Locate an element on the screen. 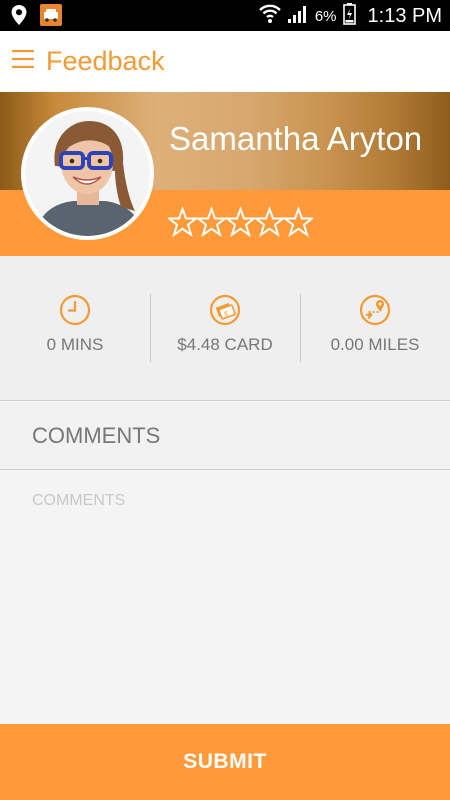 The image size is (450, 800). battery-percent: 6% is located at coordinates (325, 16).